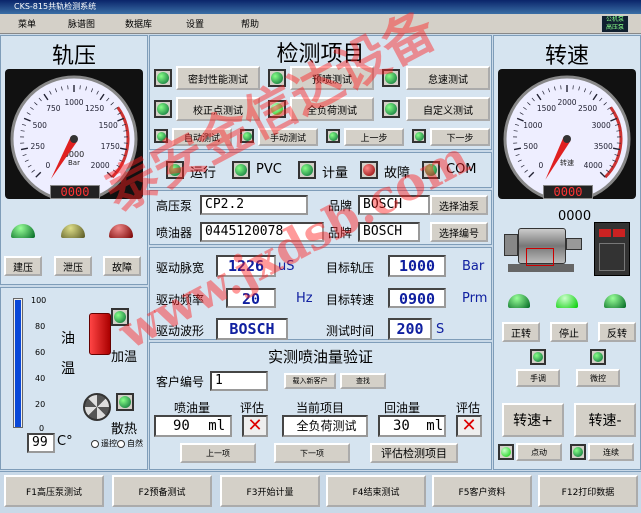 The height and width of the screenshot is (513, 641). Describe the element at coordinates (262, 232) in the screenshot. I see `injector-value: 0445120078` at that location.